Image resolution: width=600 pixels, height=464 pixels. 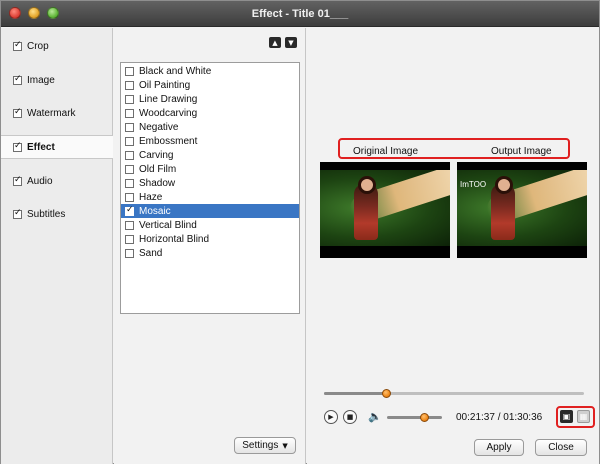 What do you see at coordinates (17, 213) in the screenshot?
I see `subtitles-checkbox` at bounding box center [17, 213].